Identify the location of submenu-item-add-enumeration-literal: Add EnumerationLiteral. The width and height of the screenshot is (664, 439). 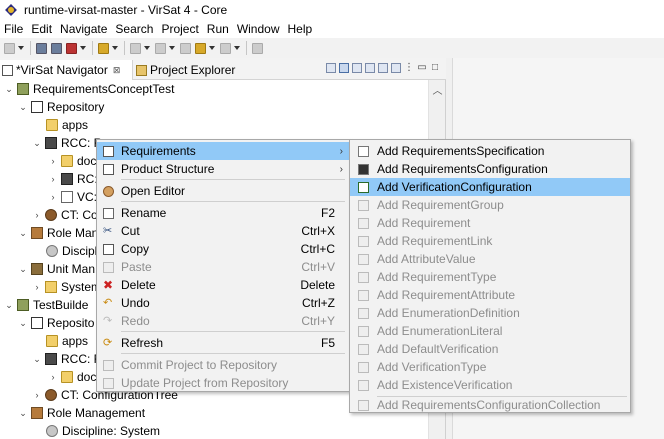
(490, 331).